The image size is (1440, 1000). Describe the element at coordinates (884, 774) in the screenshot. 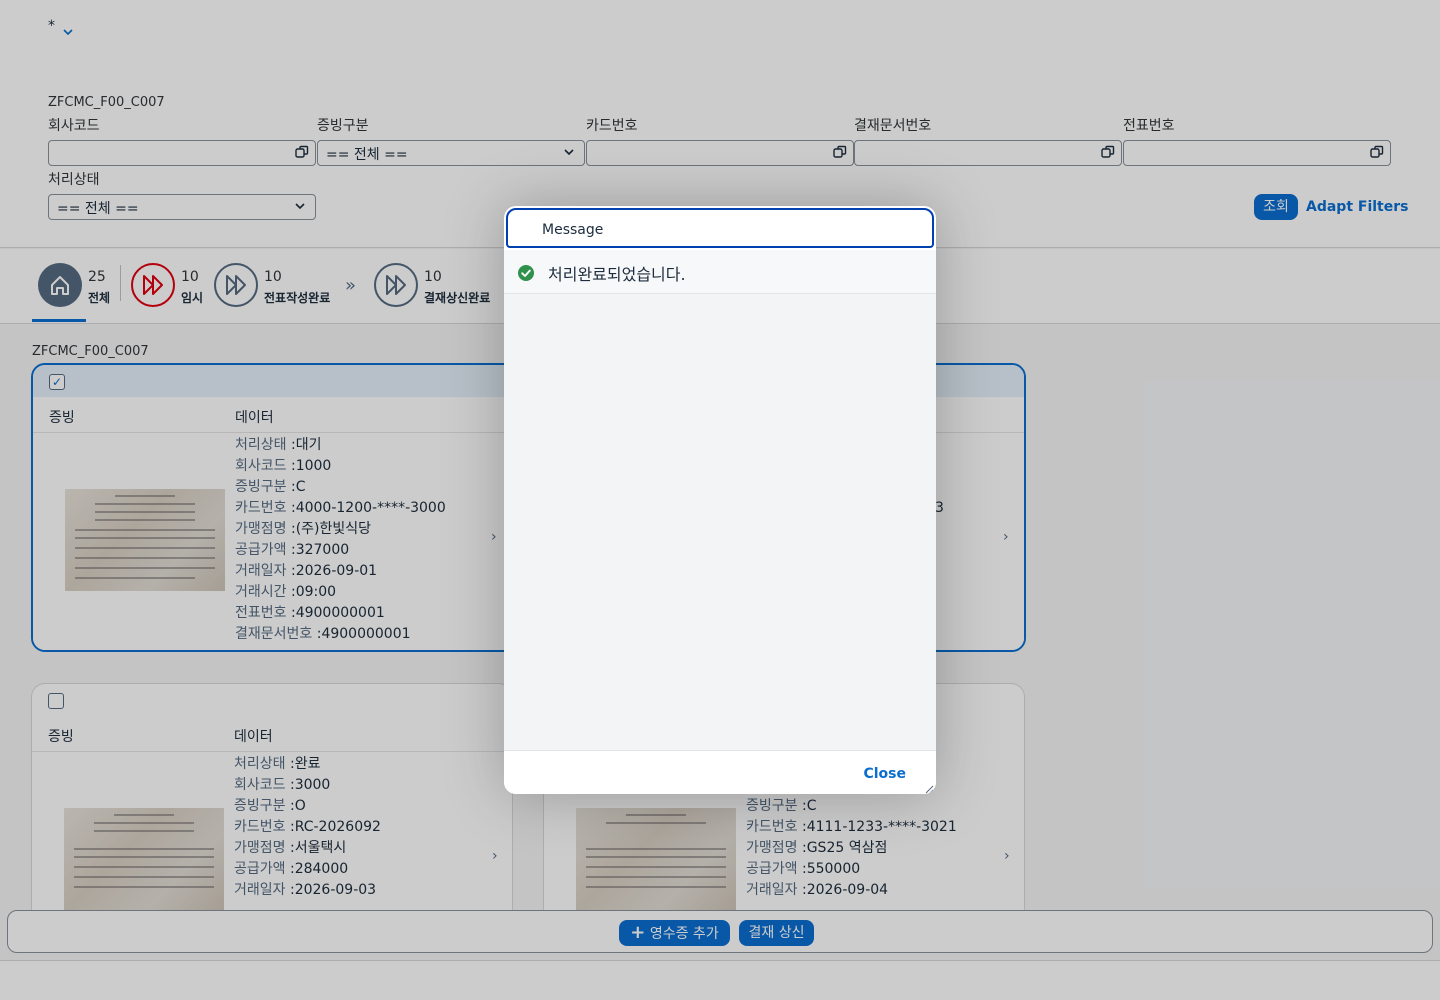

I see `close-button: Close` at that location.